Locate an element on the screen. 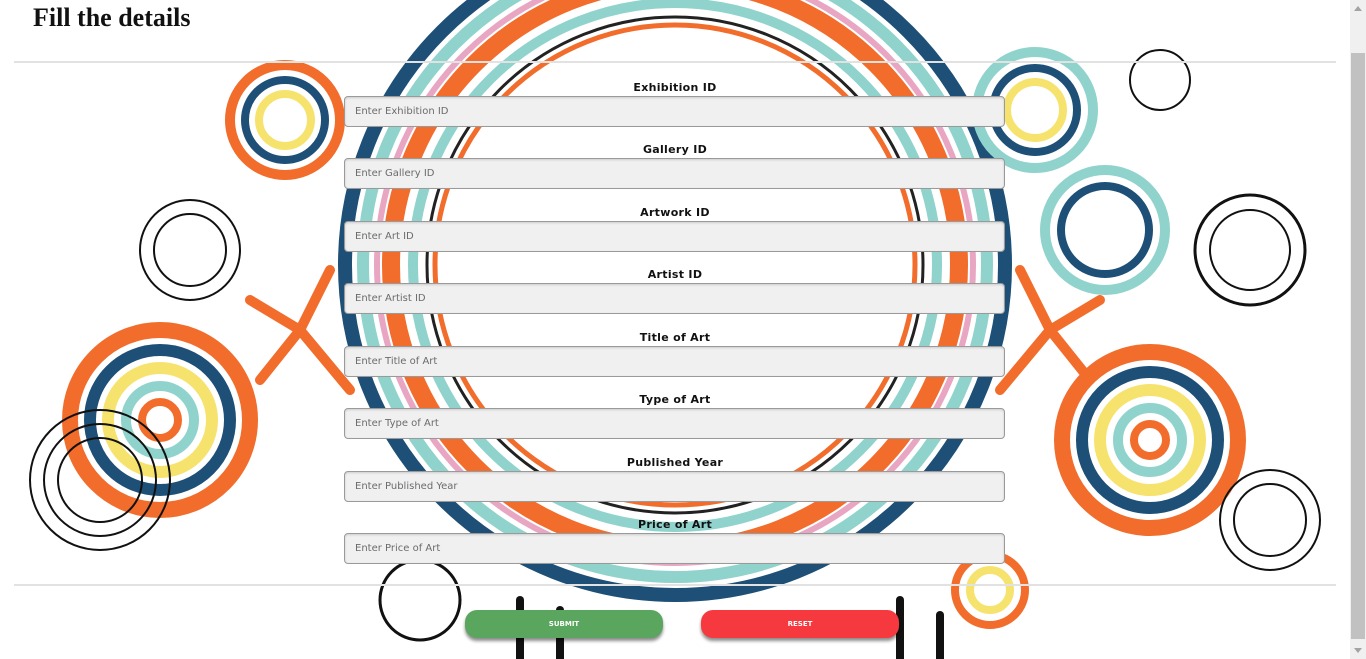 The width and height of the screenshot is (1366, 659). published-year-input is located at coordinates (674, 486).